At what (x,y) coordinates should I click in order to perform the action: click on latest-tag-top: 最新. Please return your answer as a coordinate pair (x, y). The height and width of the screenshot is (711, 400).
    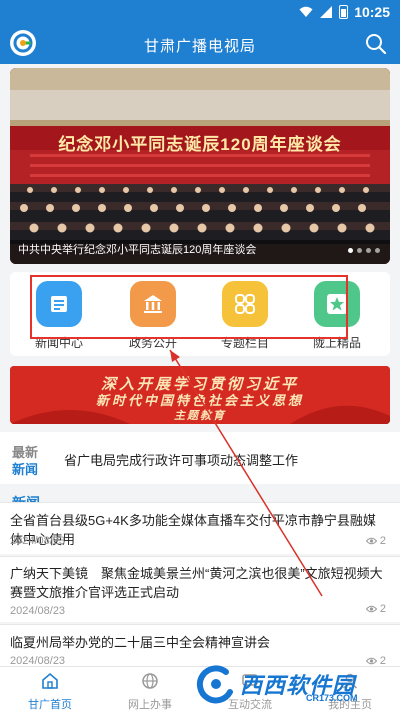
    Looking at the image, I should click on (25, 452).